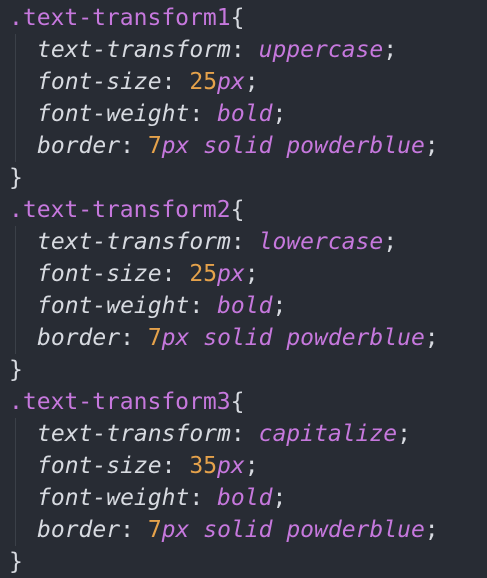  What do you see at coordinates (321, 50) in the screenshot?
I see `css-value: uppercase` at bounding box center [321, 50].